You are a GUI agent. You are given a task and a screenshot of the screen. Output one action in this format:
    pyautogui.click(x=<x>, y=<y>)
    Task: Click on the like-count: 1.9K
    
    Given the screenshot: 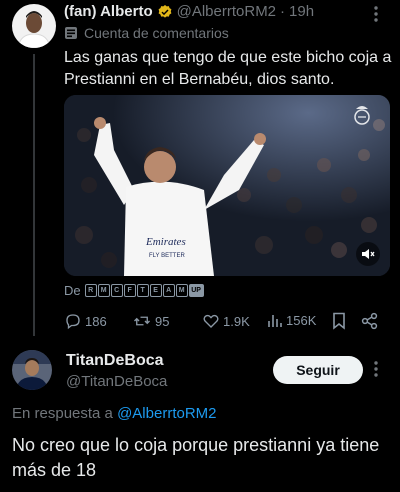 What is the action you would take?
    pyautogui.click(x=236, y=321)
    